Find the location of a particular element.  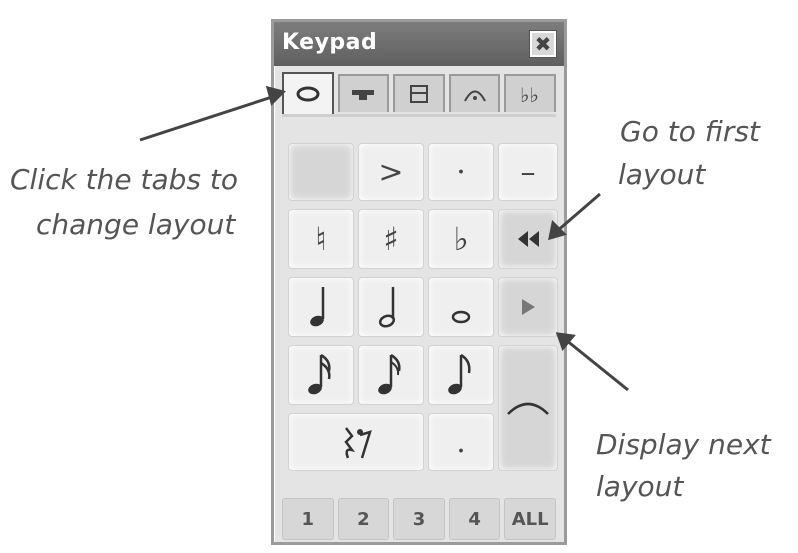

arrow-tabs is located at coordinates (212, 113).